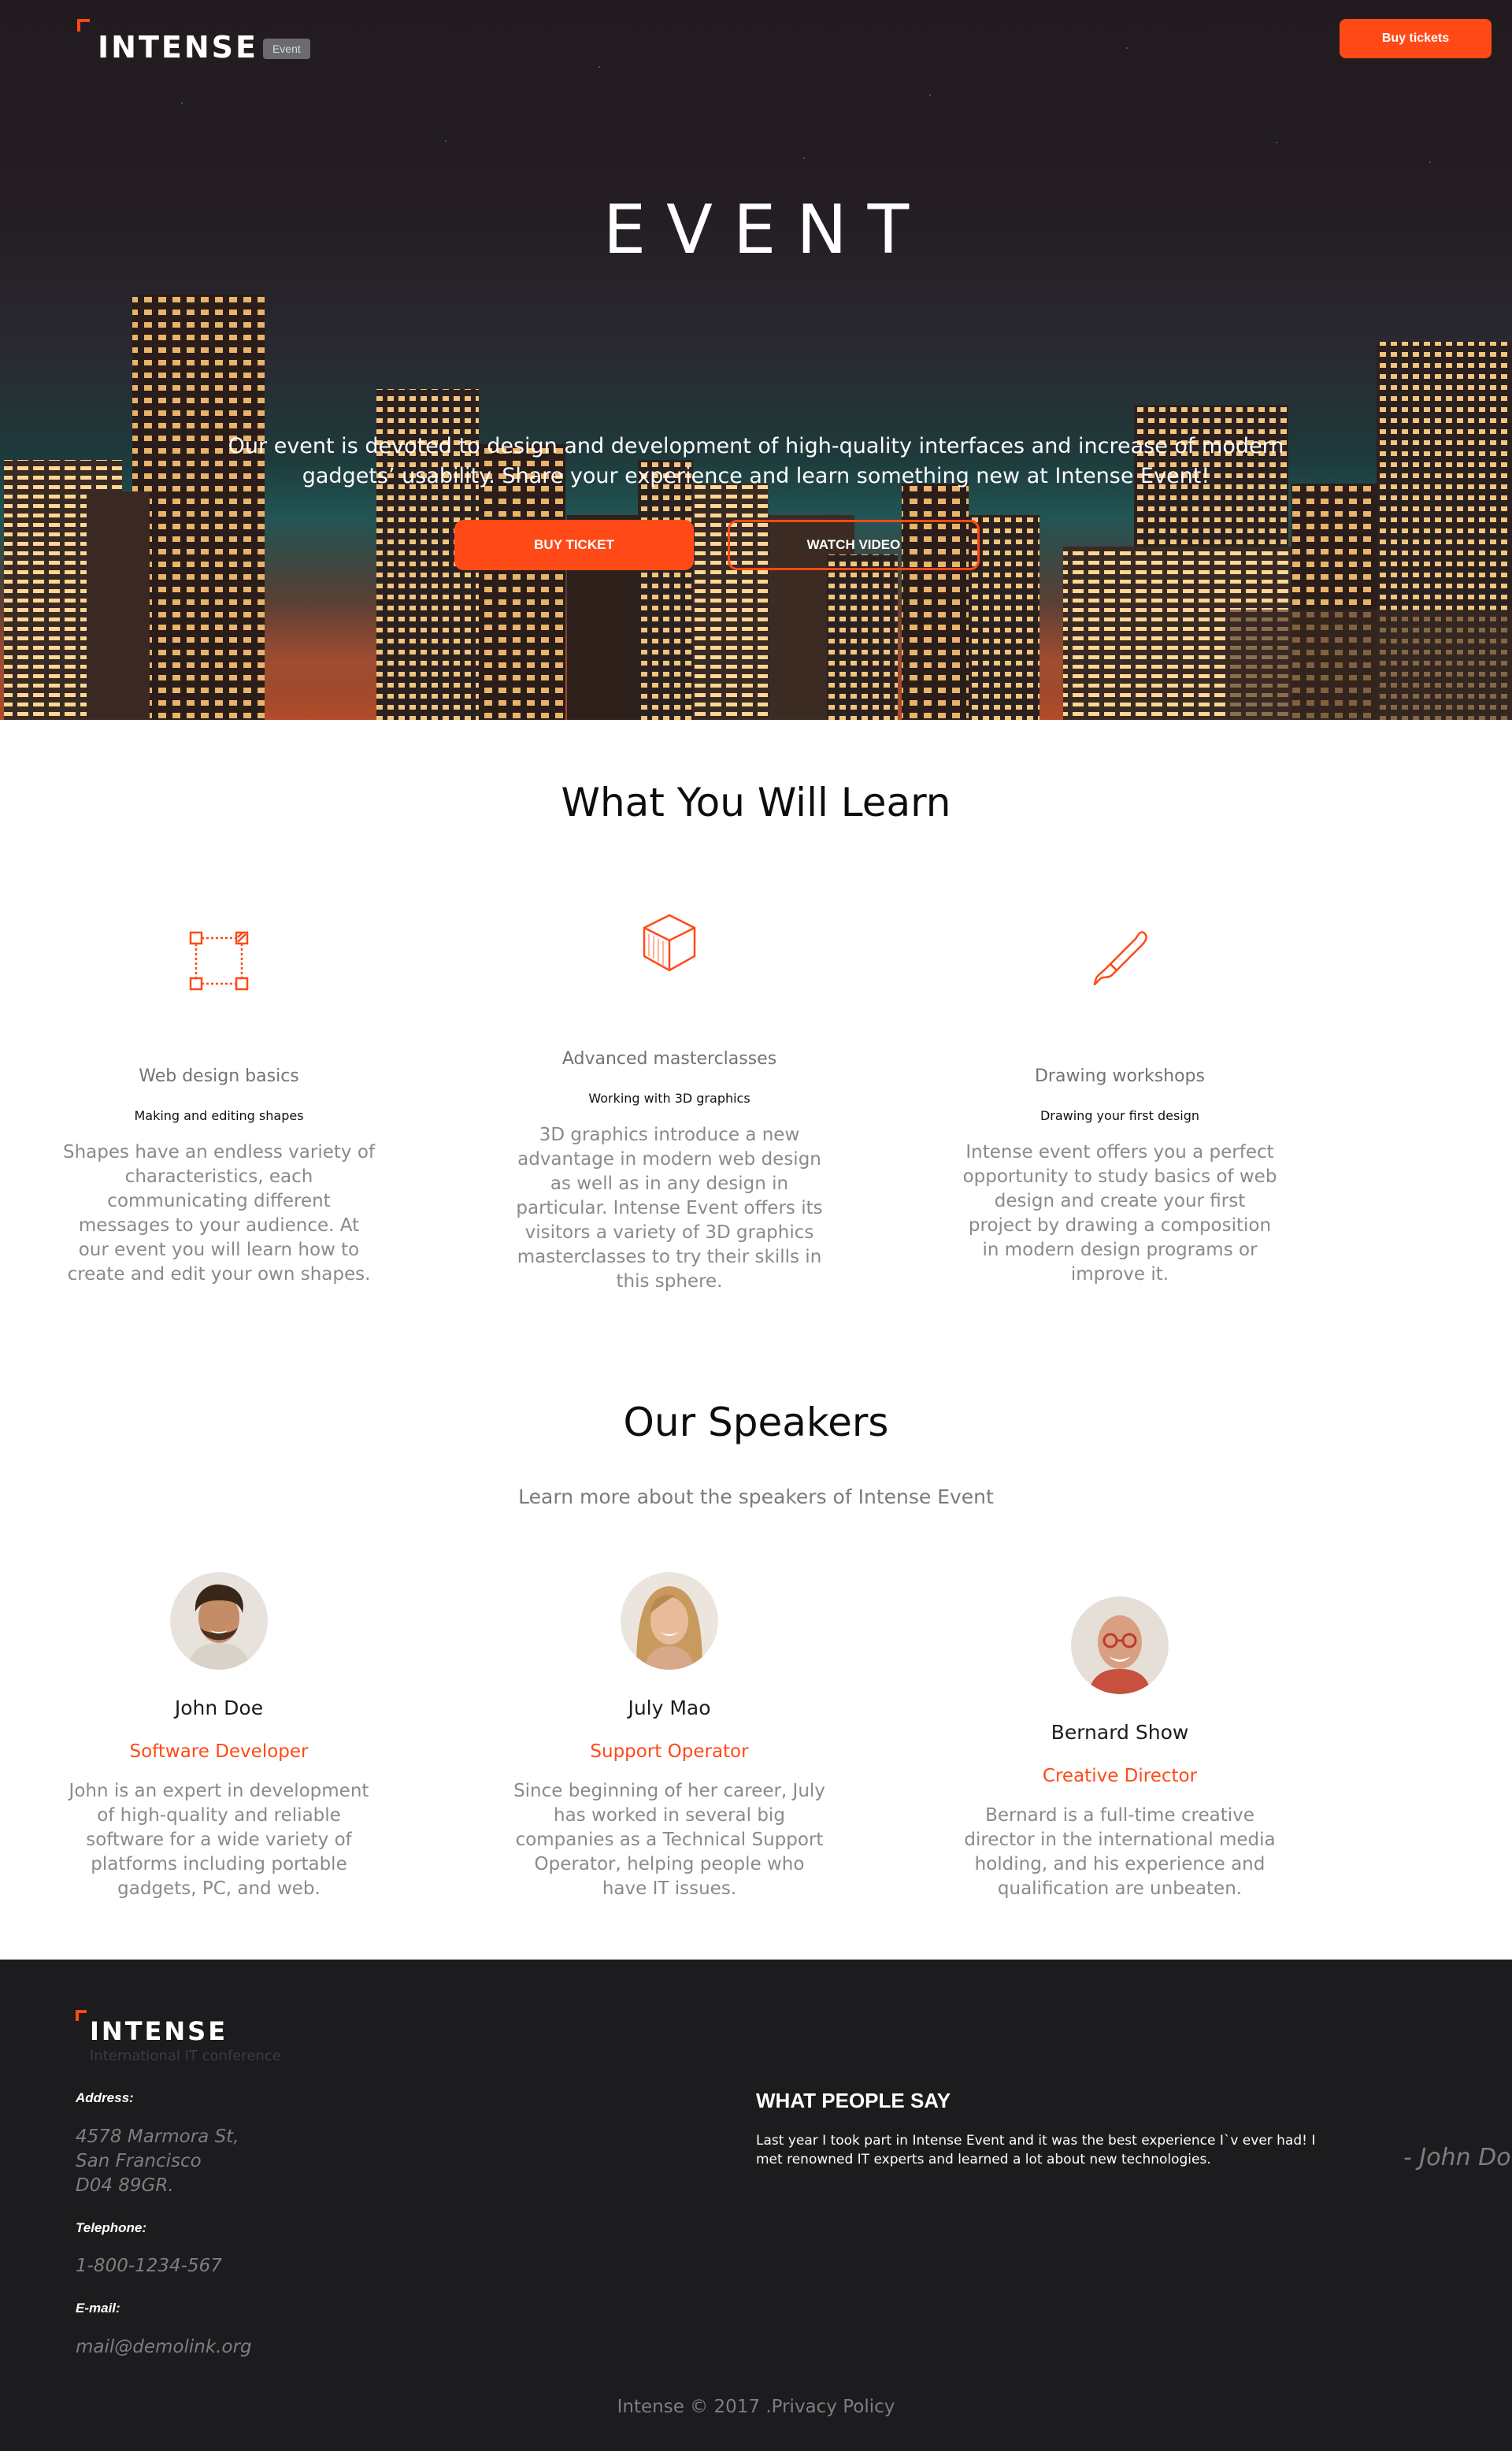 The image size is (1512, 2451). What do you see at coordinates (286, 49) in the screenshot?
I see `logo-badge: Event` at bounding box center [286, 49].